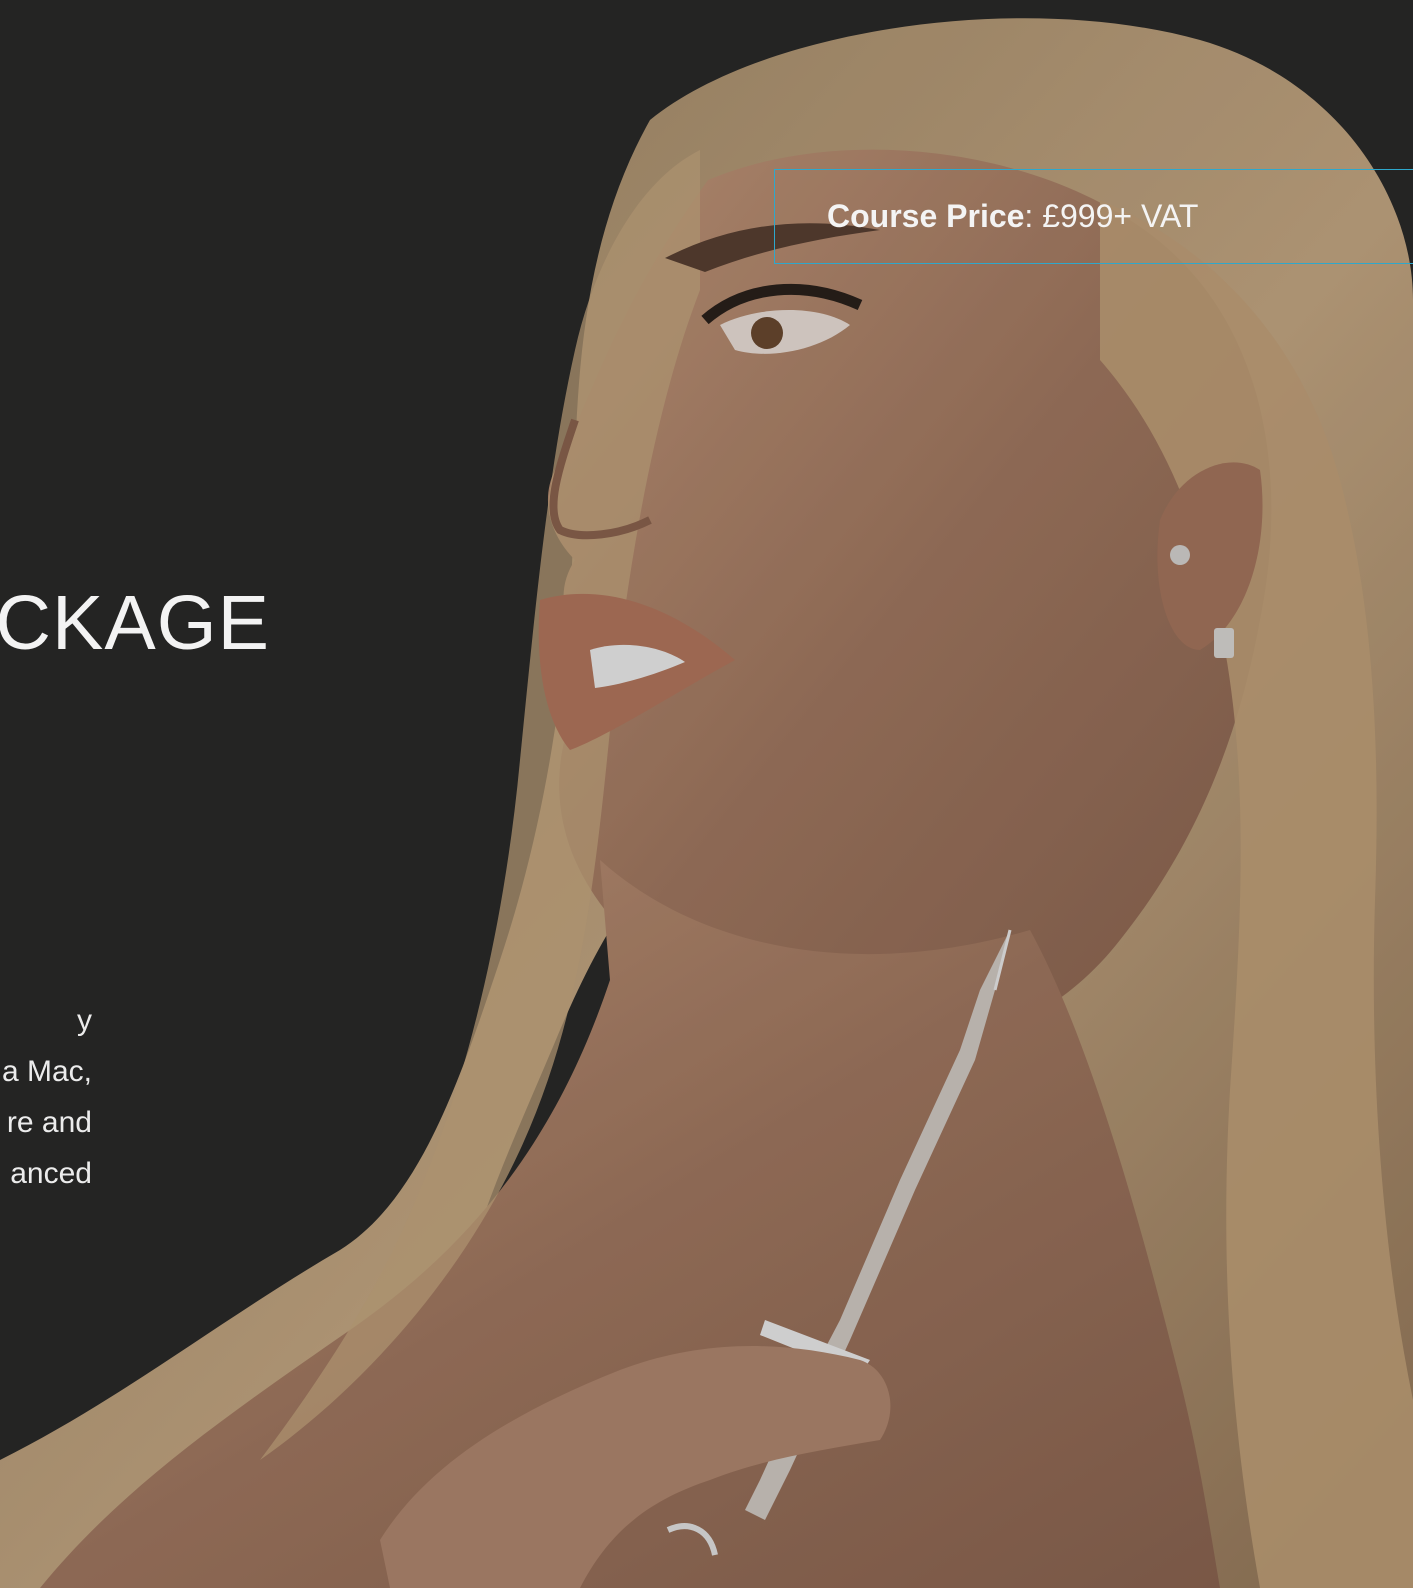 Image resolution: width=1413 pixels, height=1588 pixels. I want to click on course-price-box: Course Price: £999+ VAT, so click(1093, 216).